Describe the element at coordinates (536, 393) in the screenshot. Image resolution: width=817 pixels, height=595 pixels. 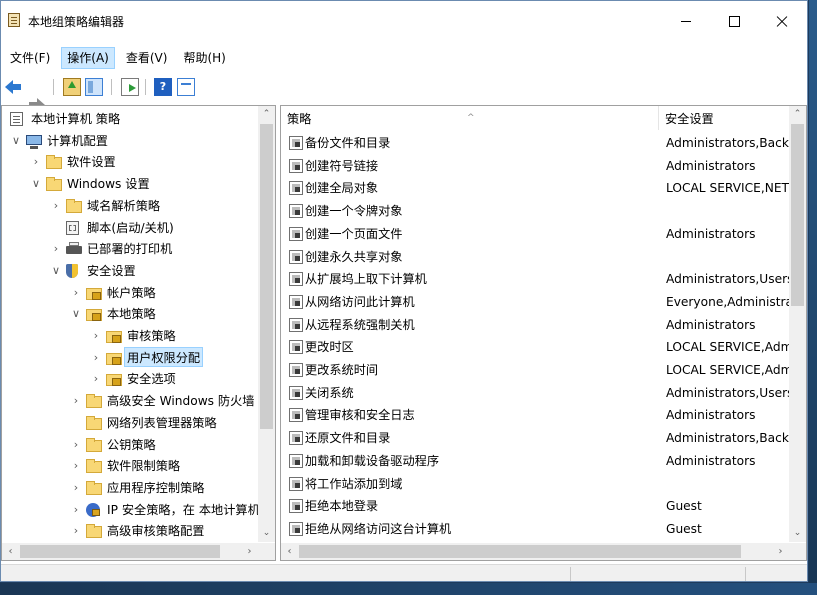
I see `policy-row: 关闭系统 Administrators,Users` at that location.